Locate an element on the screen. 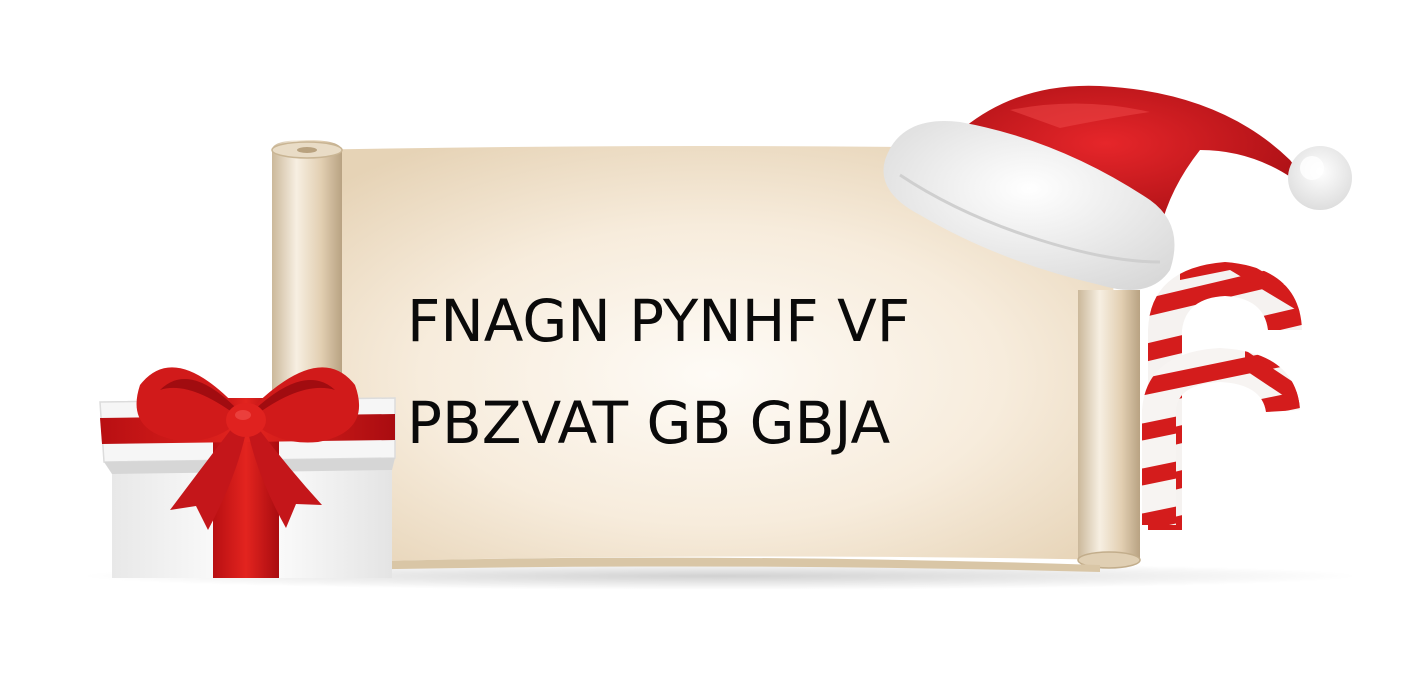 Image resolution: width=1408 pixels, height=676 pixels. scroll-message: FNAGN PYNHF VF PBZVAT GB GBJA is located at coordinates (717, 372).